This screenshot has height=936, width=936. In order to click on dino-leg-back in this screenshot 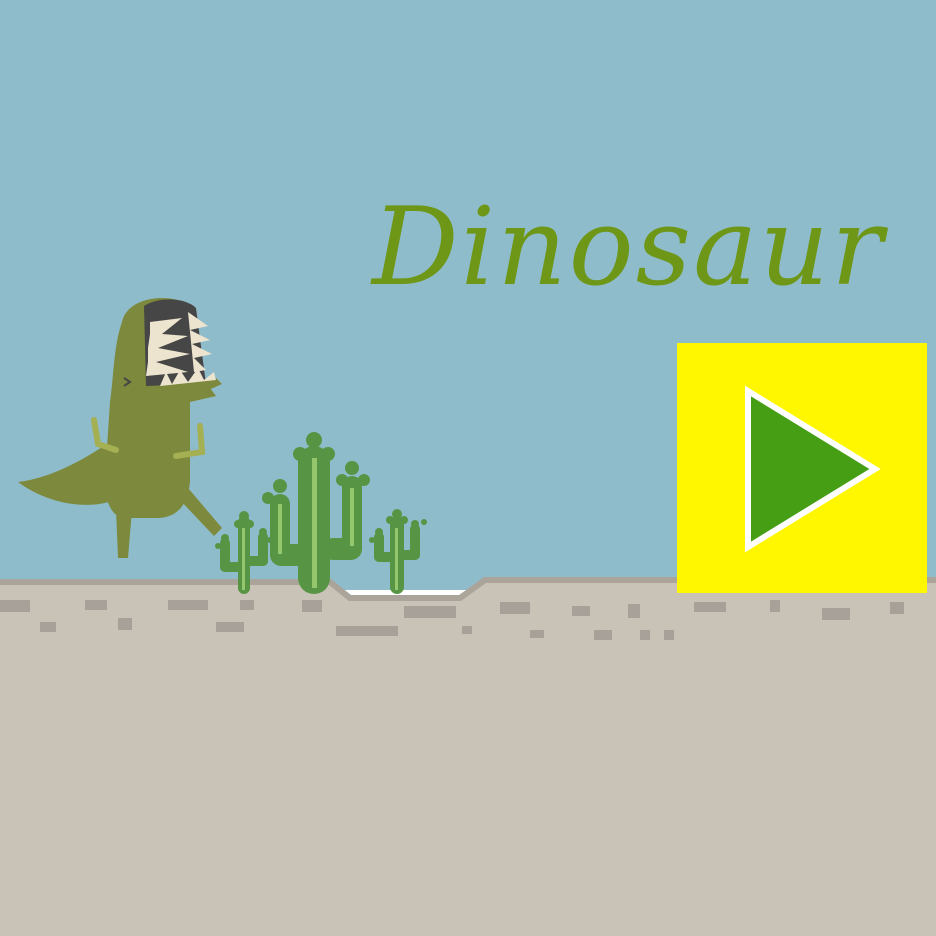, I will do `click(124, 534)`.